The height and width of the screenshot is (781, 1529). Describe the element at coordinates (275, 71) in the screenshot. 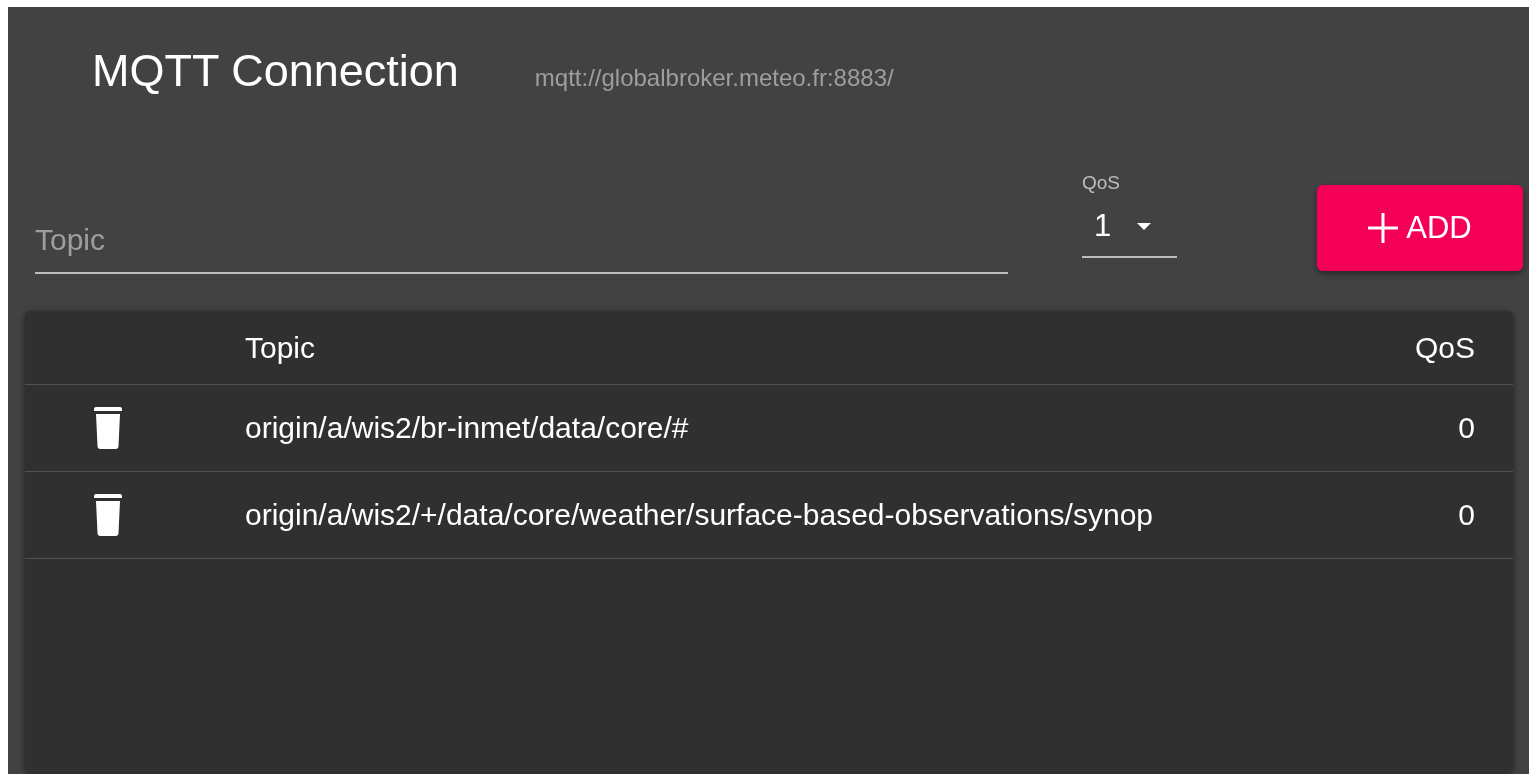

I see `connection-title: MQTT Connection` at that location.